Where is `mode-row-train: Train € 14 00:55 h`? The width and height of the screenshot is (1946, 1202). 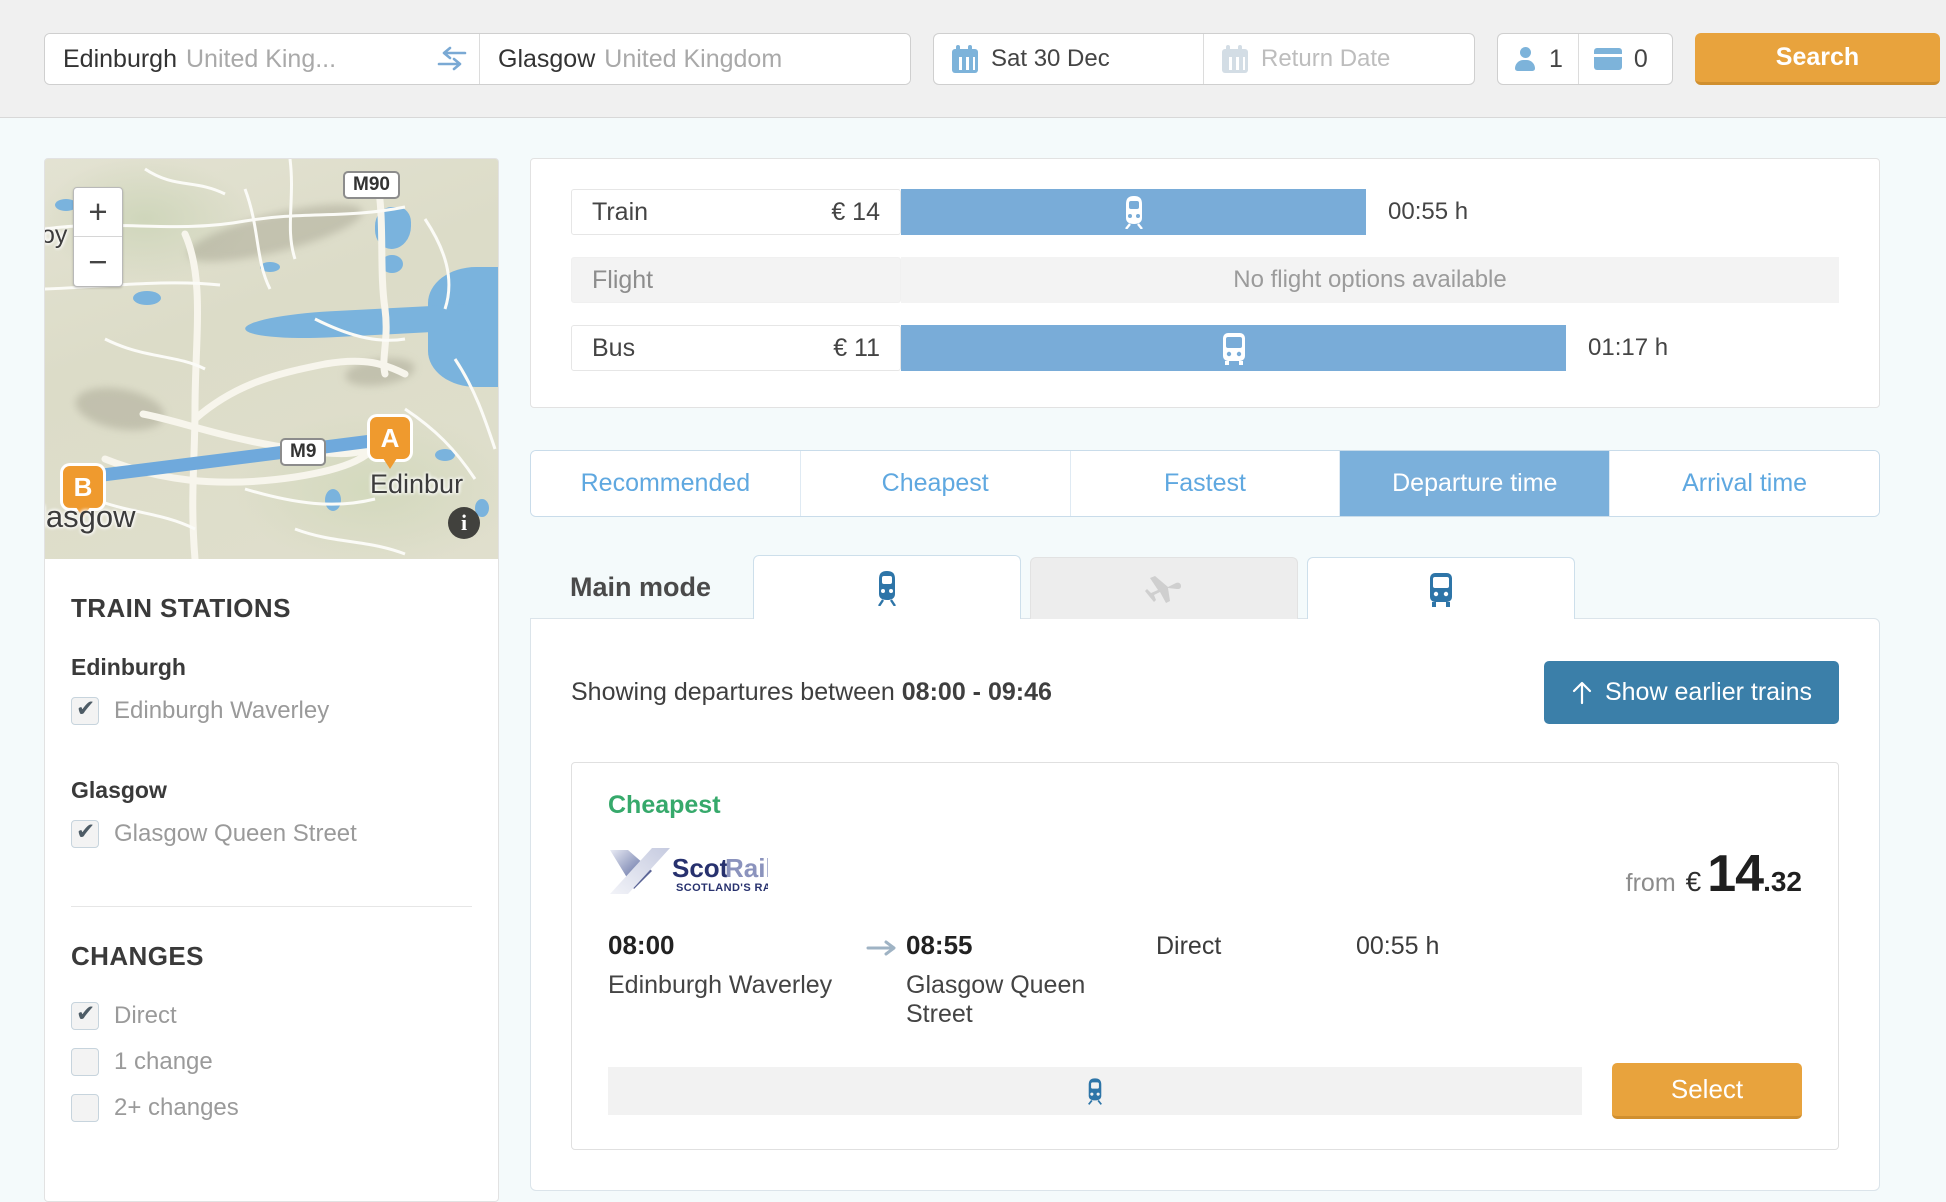
mode-row-train: Train € 14 00:55 h is located at coordinates (1205, 212).